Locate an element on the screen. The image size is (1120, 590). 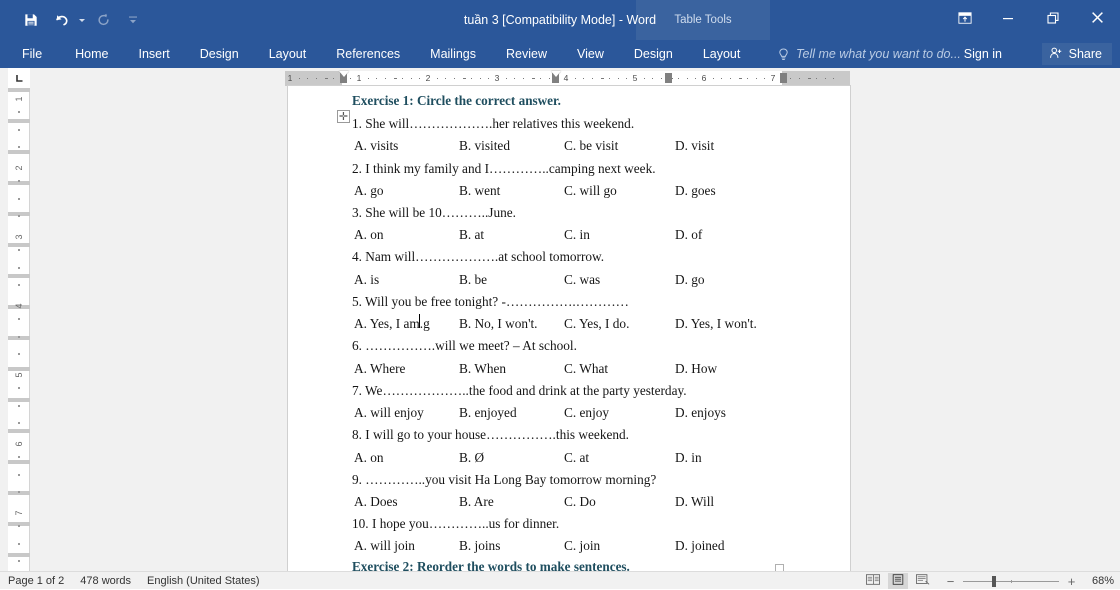
vertical-ruler: 1 2 3 4 5 6 7 is located at coordinates (19, 319).